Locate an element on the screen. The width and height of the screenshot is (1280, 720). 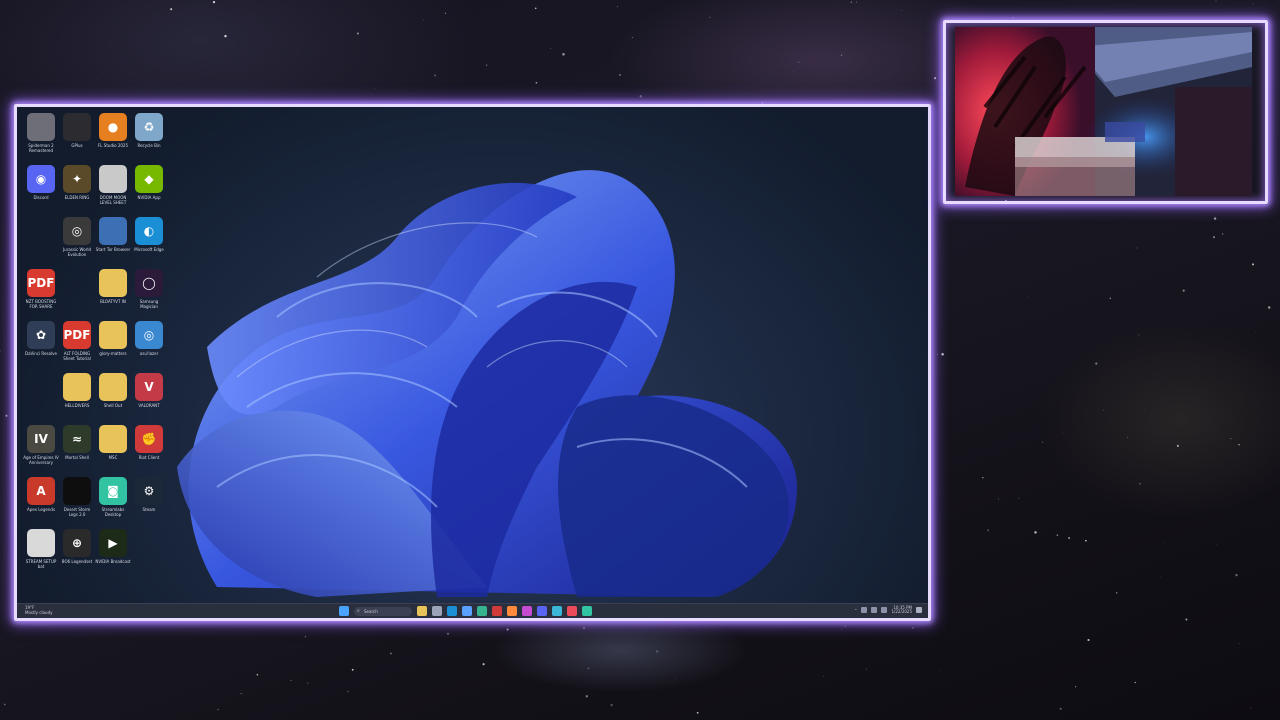
desktop-icon-streamlabs-desktop: ◙ Streamlabs Desktop is located at coordinates (113, 502).